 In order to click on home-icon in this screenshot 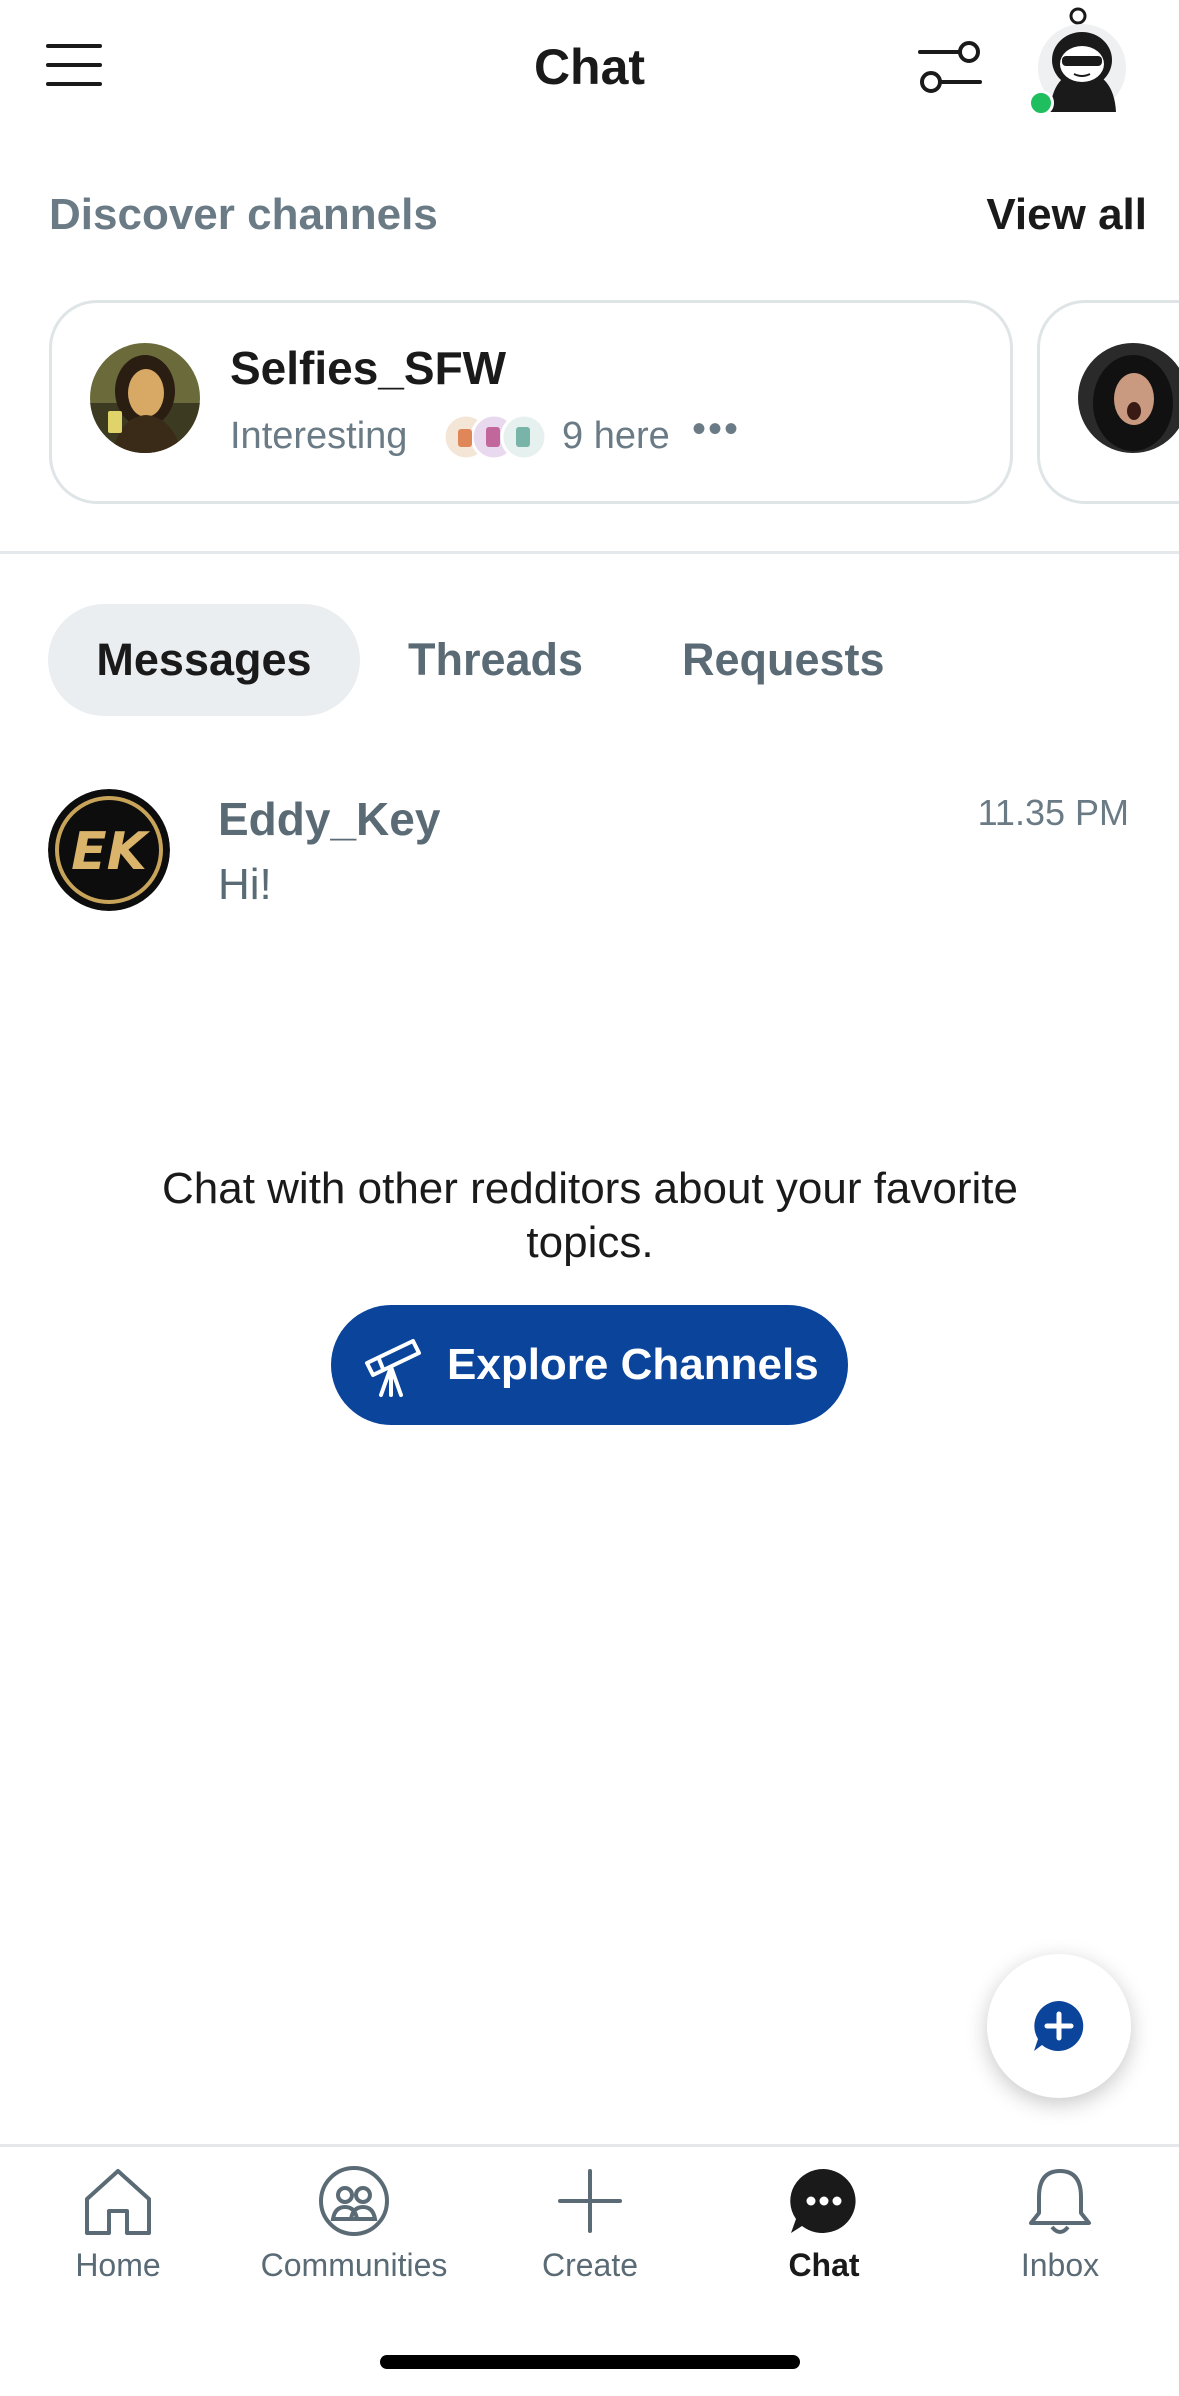, I will do `click(118, 2202)`.